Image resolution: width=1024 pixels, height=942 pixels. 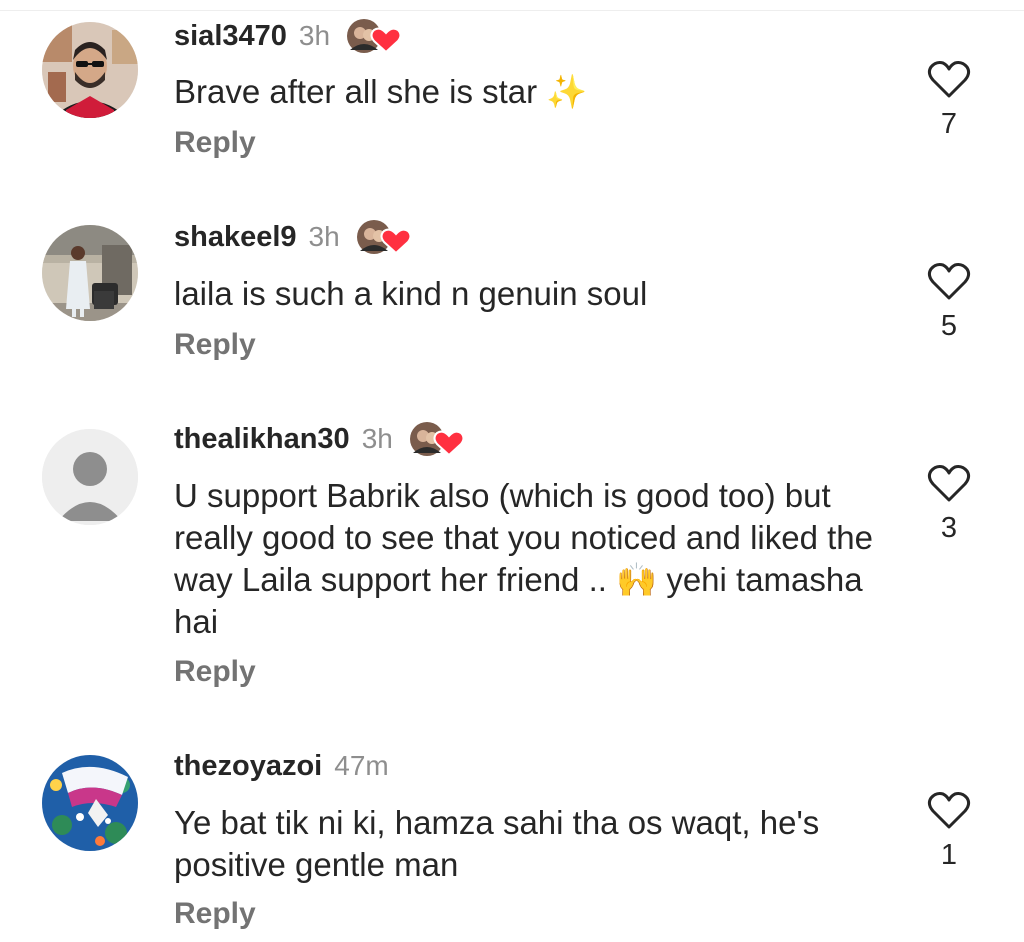 What do you see at coordinates (248, 766) in the screenshot?
I see `username: thezoyazoi` at bounding box center [248, 766].